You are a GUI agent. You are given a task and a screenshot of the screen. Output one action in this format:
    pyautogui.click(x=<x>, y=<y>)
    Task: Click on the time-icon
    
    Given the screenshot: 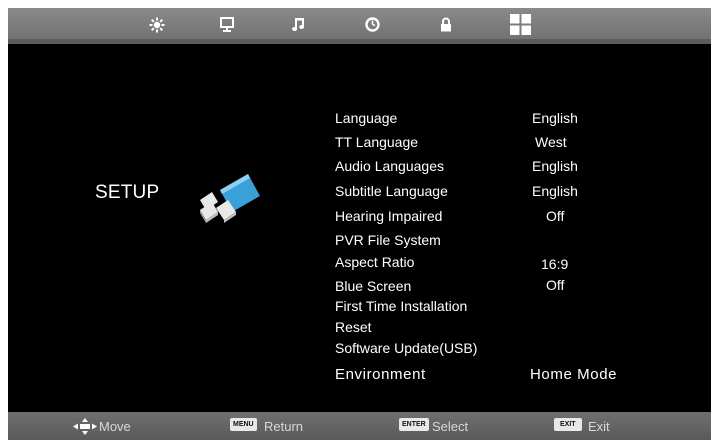 What is the action you would take?
    pyautogui.click(x=372, y=24)
    